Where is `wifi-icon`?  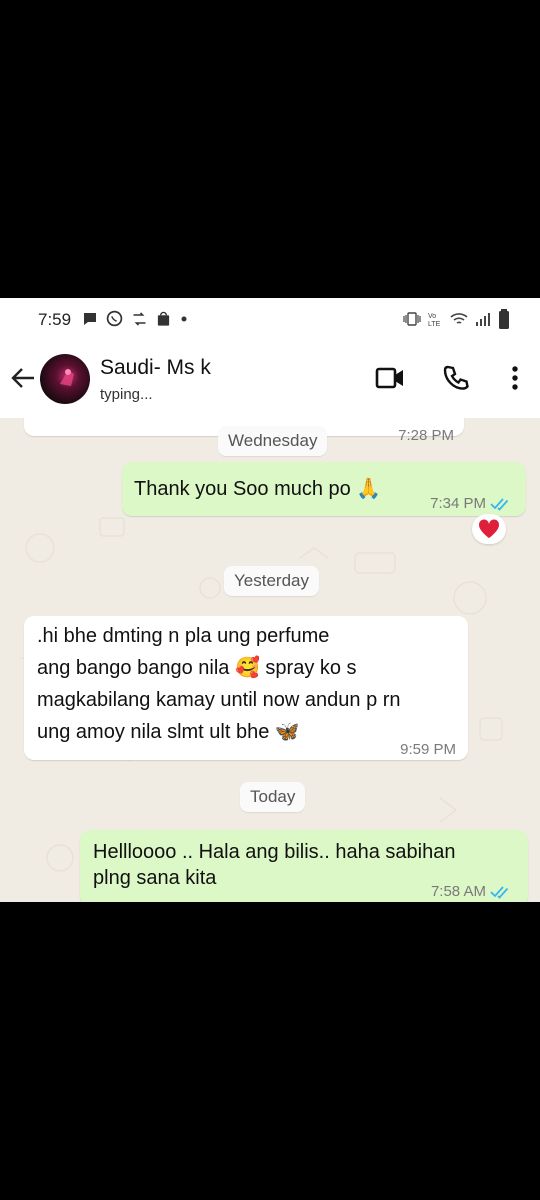 wifi-icon is located at coordinates (459, 318).